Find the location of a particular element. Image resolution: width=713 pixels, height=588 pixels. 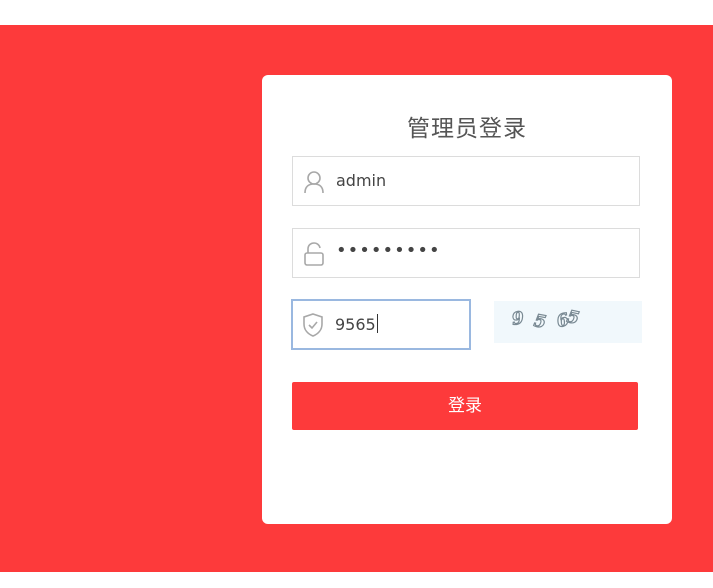

captcha-image: 9 5 6 5 is located at coordinates (568, 322).